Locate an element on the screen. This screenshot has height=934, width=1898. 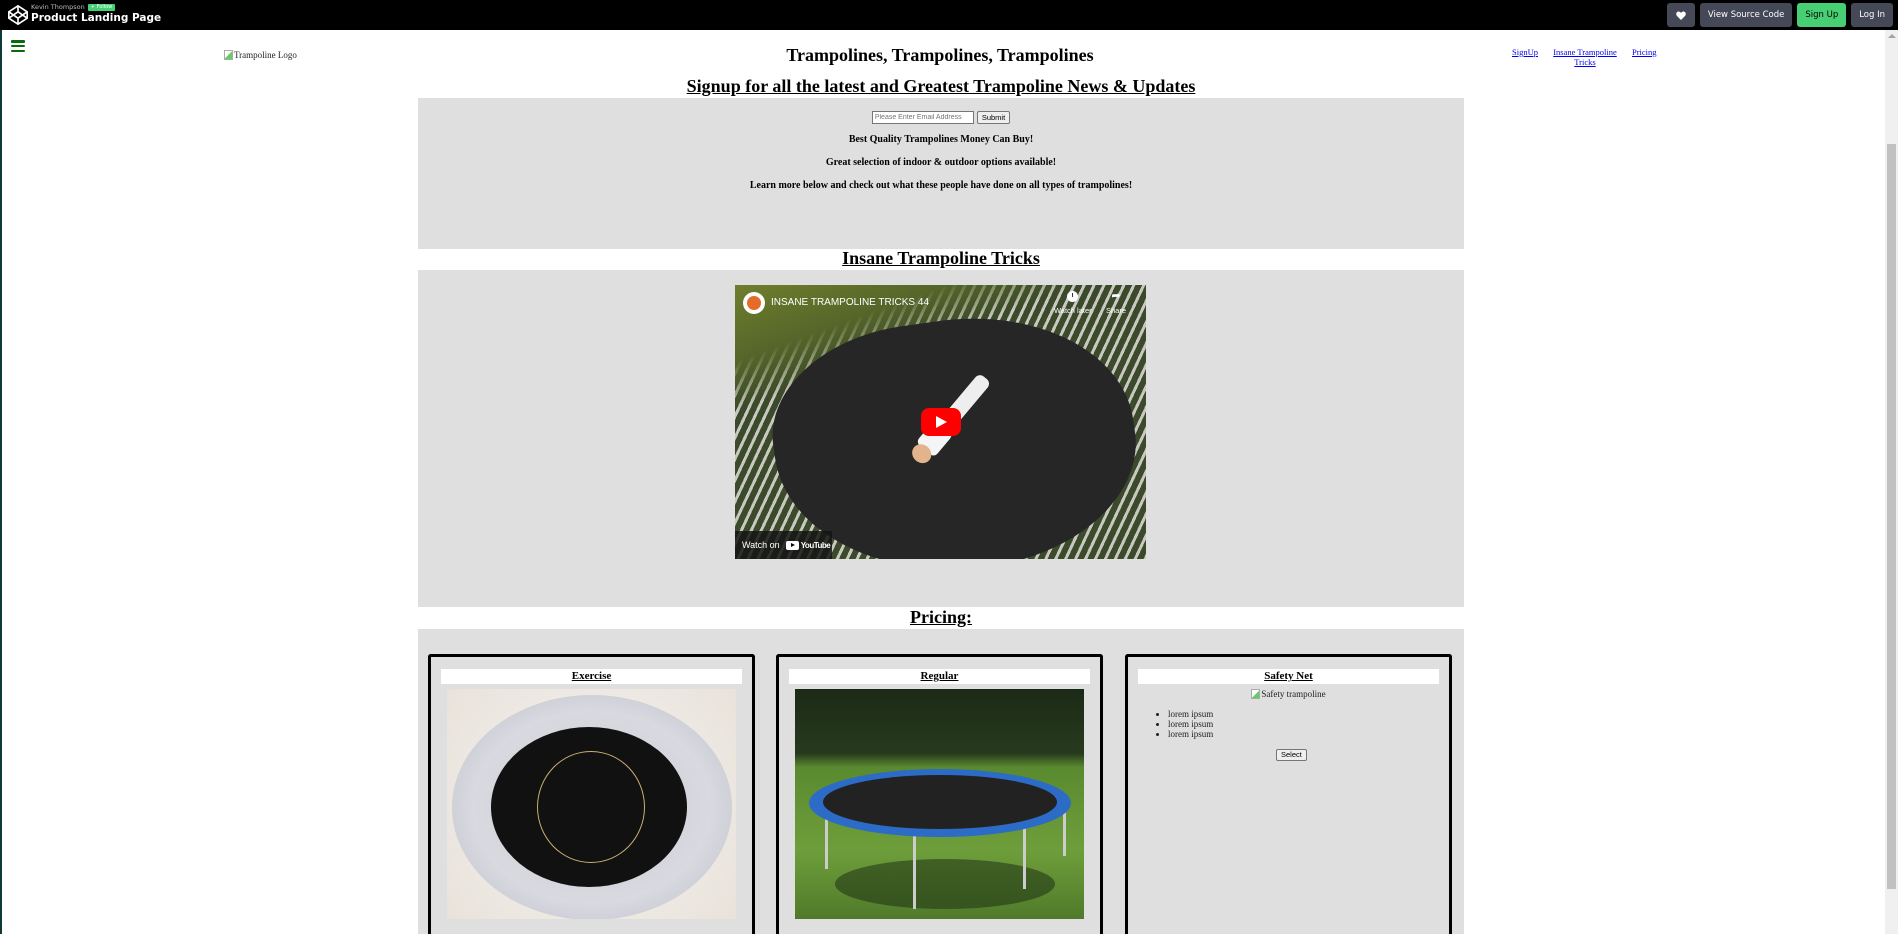
view-source-button: View Source Code is located at coordinates (1746, 15).